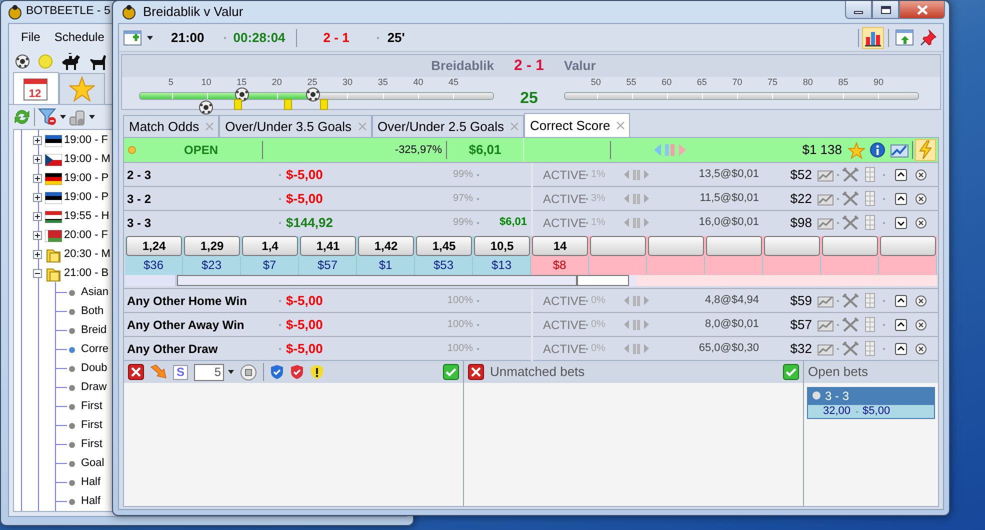  Describe the element at coordinates (92, 463) in the screenshot. I see `tree-item: Goal` at that location.